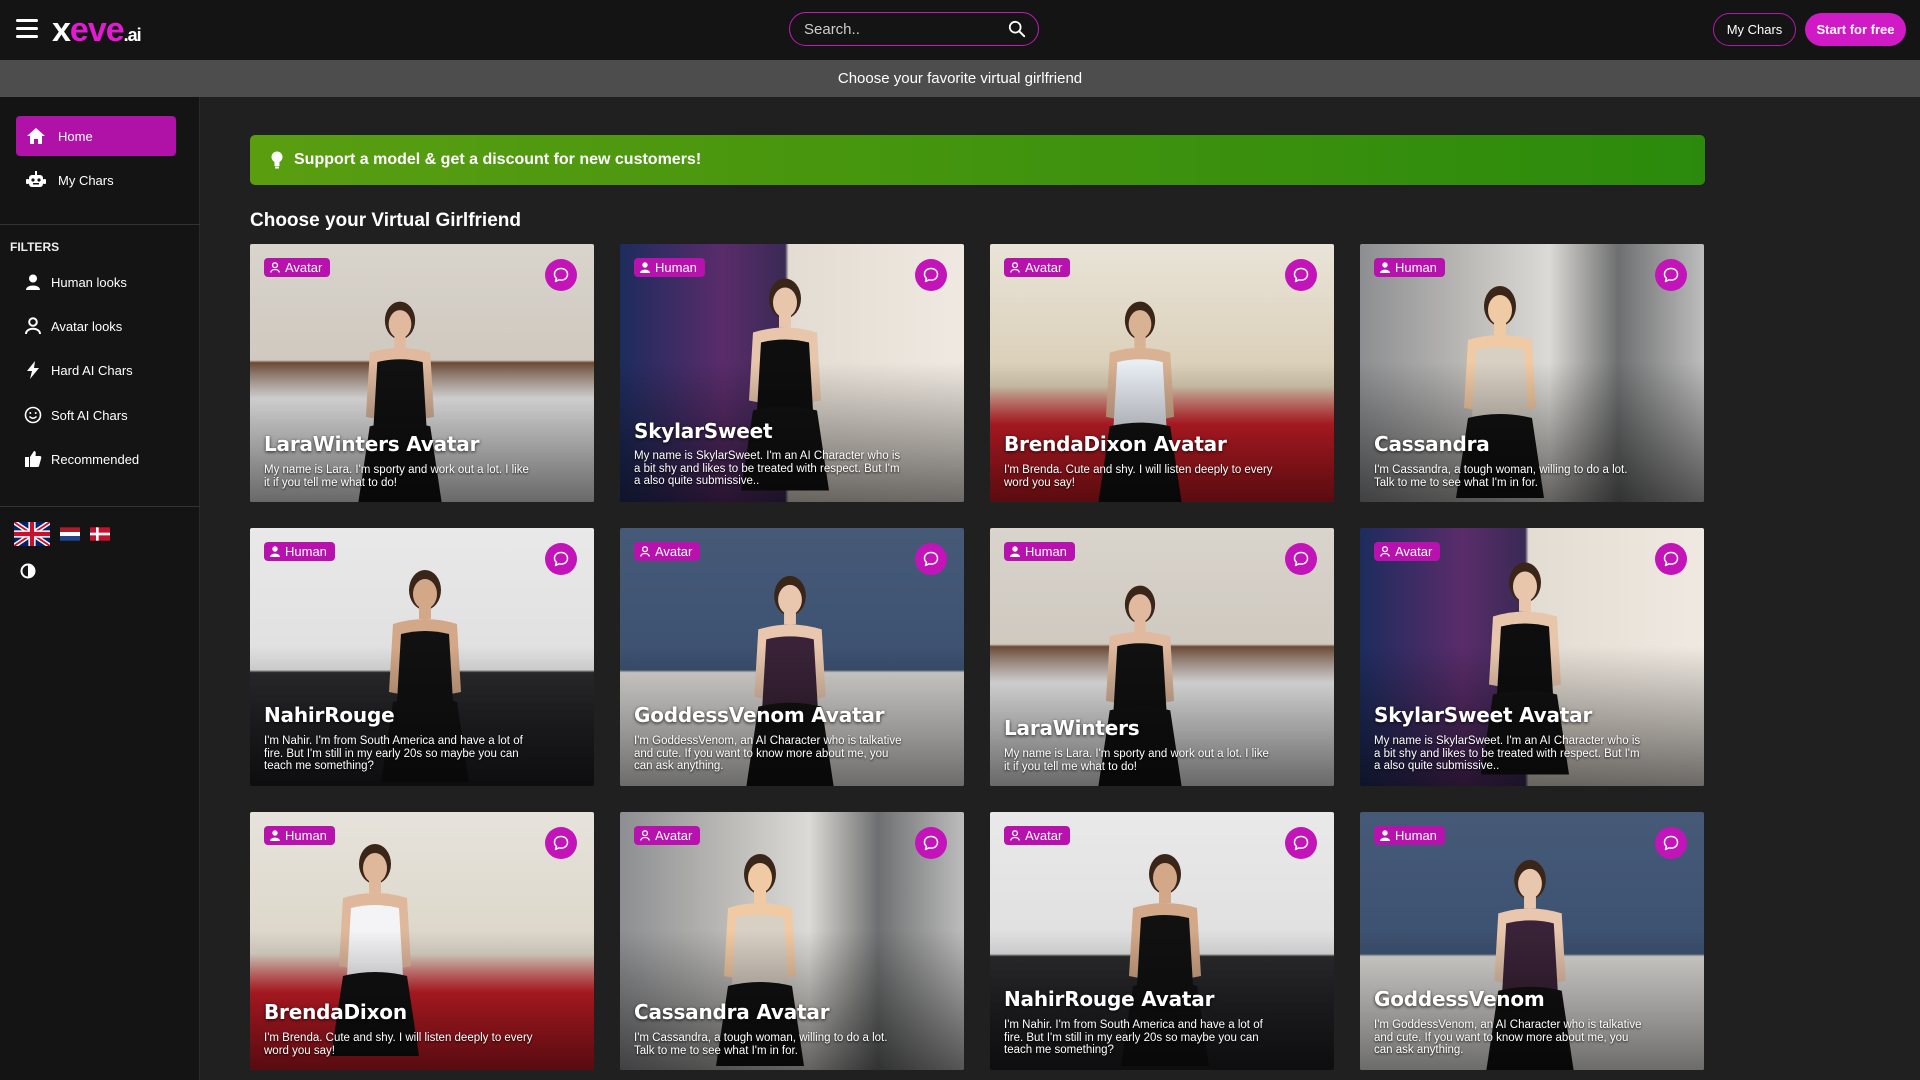 Image resolution: width=1920 pixels, height=1080 pixels. I want to click on filter-label: Soft AI Chars, so click(89, 415).